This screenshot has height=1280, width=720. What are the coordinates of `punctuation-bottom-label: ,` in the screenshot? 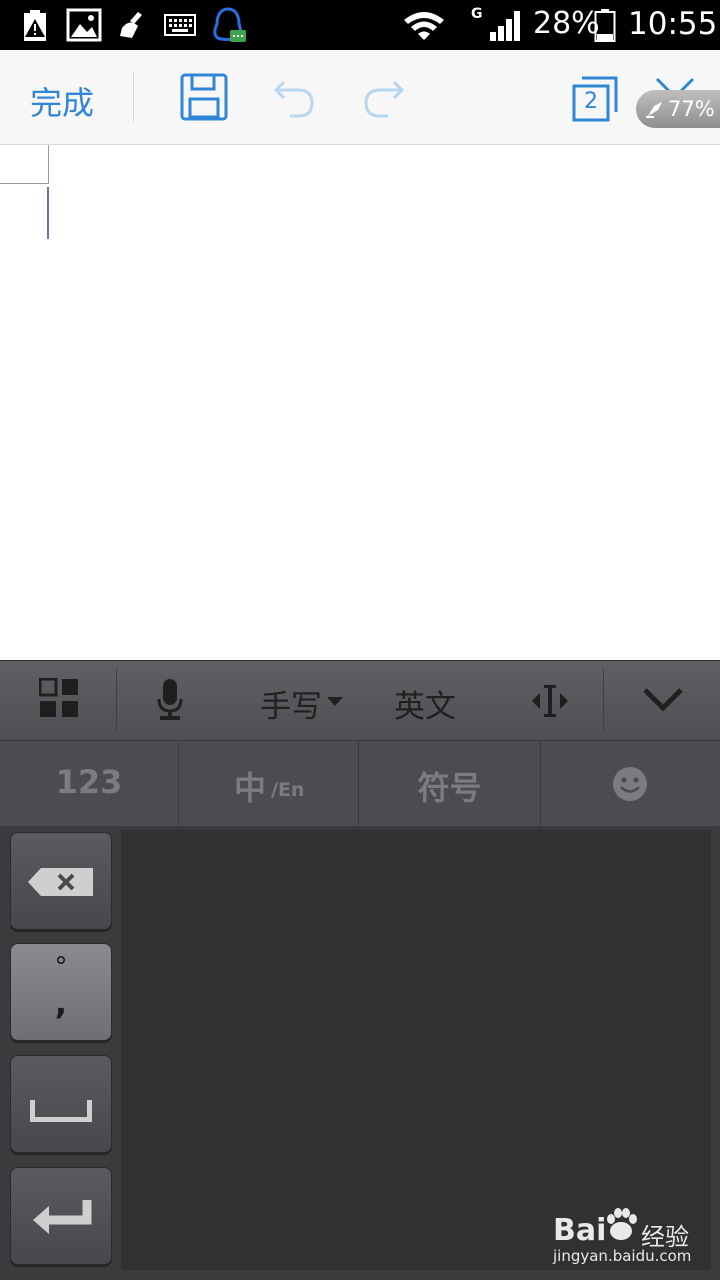 It's located at (61, 1003).